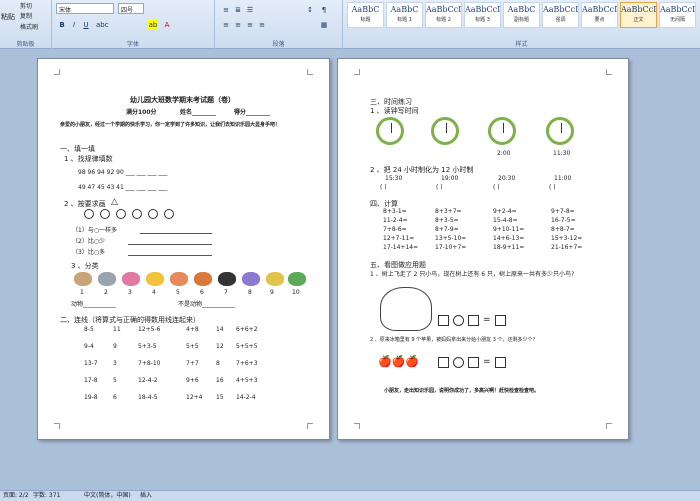 The width and height of the screenshot is (700, 501). Describe the element at coordinates (462, 391) in the screenshot. I see `closing-note: 小朋友，走出知识乐园，说明你成功了，多高兴啊！赶快检查检查吧。` at that location.